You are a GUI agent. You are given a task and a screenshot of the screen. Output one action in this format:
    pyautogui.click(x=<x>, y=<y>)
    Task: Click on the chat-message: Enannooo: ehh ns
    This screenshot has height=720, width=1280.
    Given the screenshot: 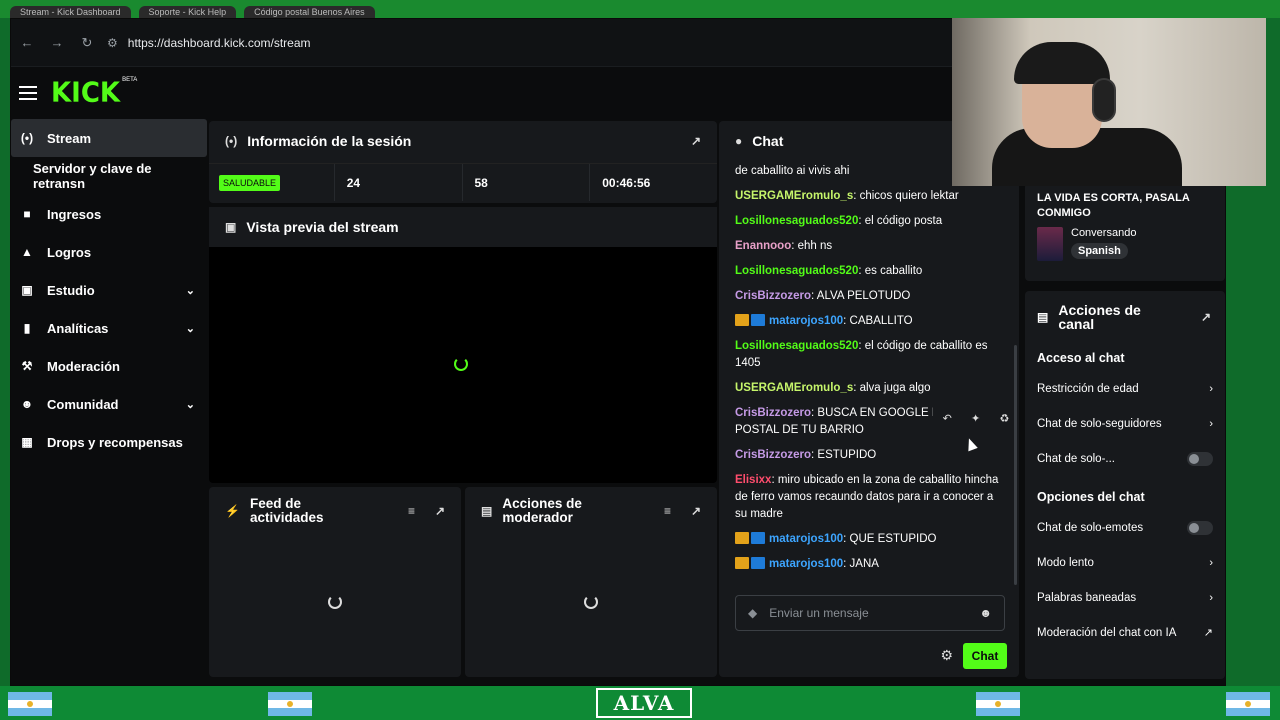 What is the action you would take?
    pyautogui.click(x=871, y=246)
    